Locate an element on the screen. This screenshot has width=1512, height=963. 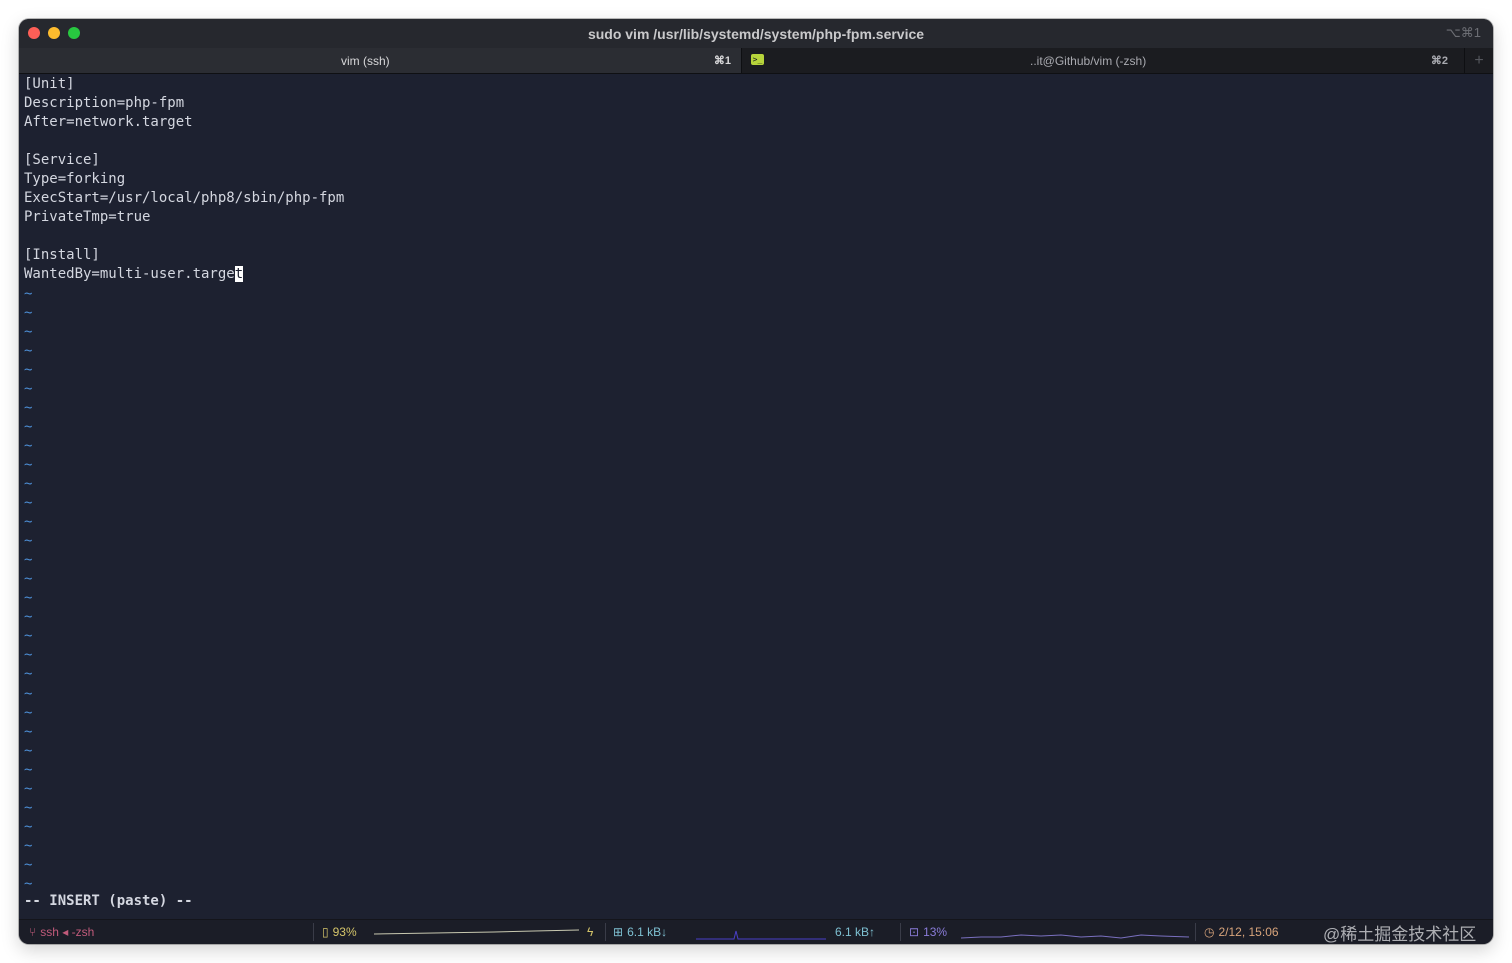
editor-line: [Service] is located at coordinates (62, 160).